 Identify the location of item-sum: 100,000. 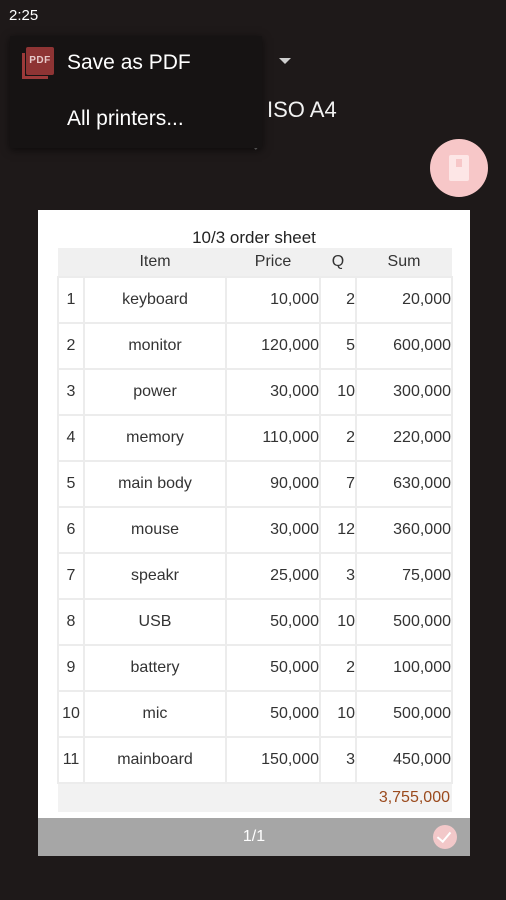
(404, 668).